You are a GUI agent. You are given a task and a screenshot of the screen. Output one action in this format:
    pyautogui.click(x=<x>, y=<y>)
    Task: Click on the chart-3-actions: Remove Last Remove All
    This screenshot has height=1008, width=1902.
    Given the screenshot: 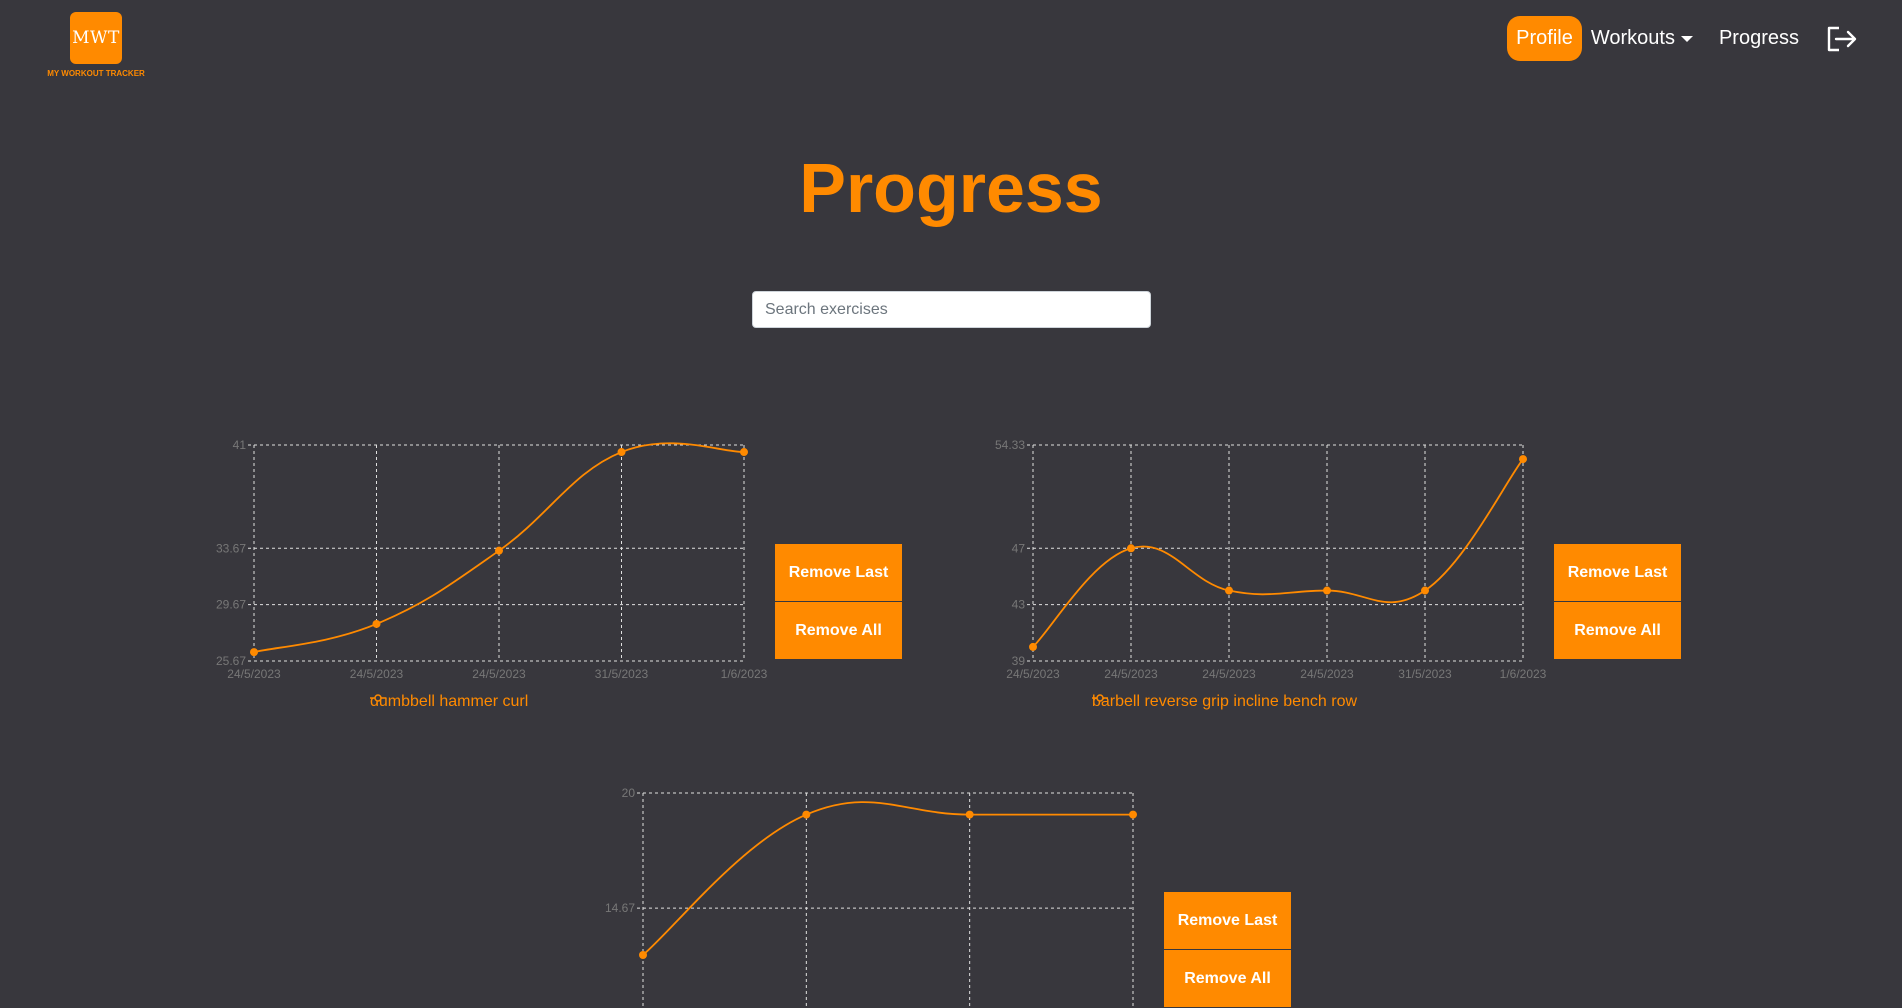 What is the action you would take?
    pyautogui.click(x=1227, y=950)
    